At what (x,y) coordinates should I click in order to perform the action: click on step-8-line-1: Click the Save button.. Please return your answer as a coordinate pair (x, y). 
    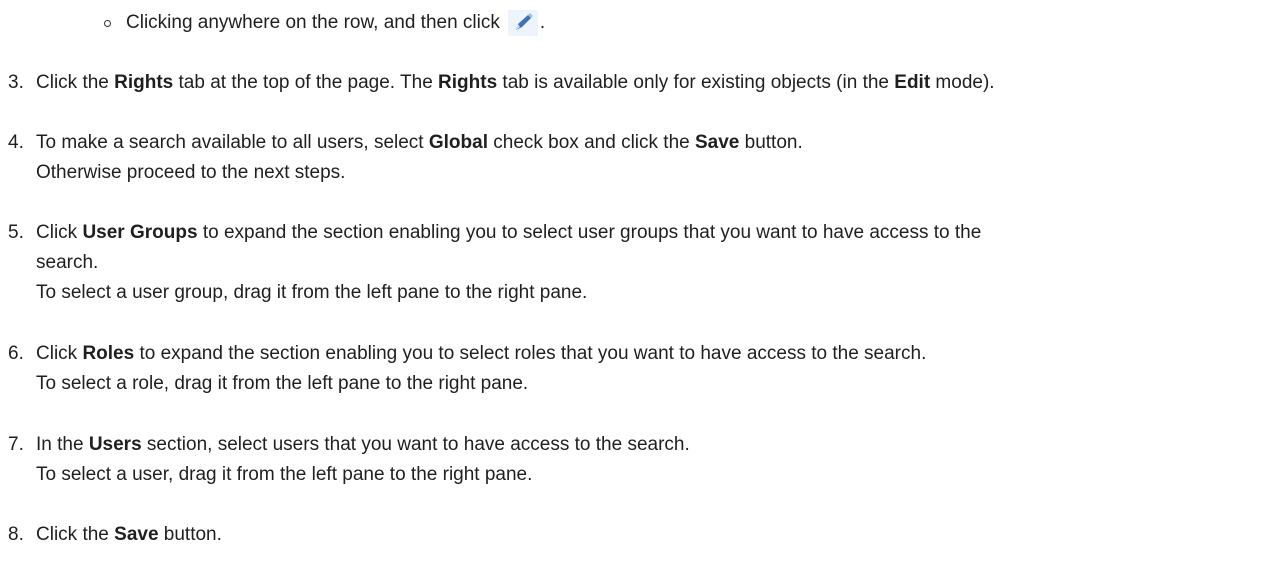
    Looking at the image, I should click on (649, 535).